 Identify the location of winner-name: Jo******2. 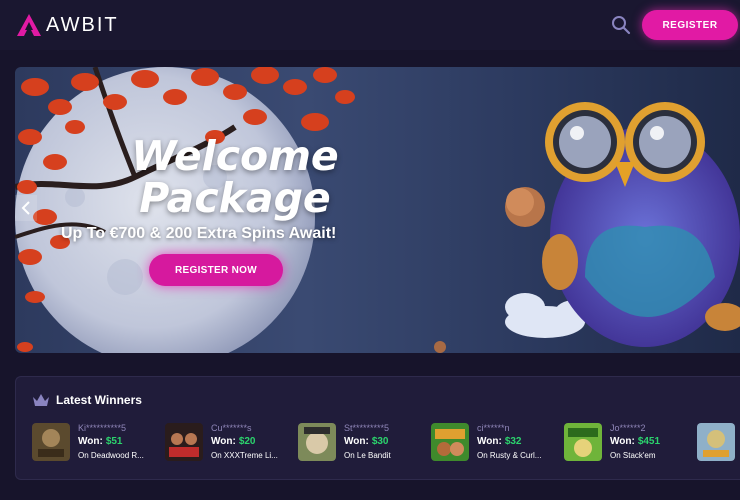
(628, 428).